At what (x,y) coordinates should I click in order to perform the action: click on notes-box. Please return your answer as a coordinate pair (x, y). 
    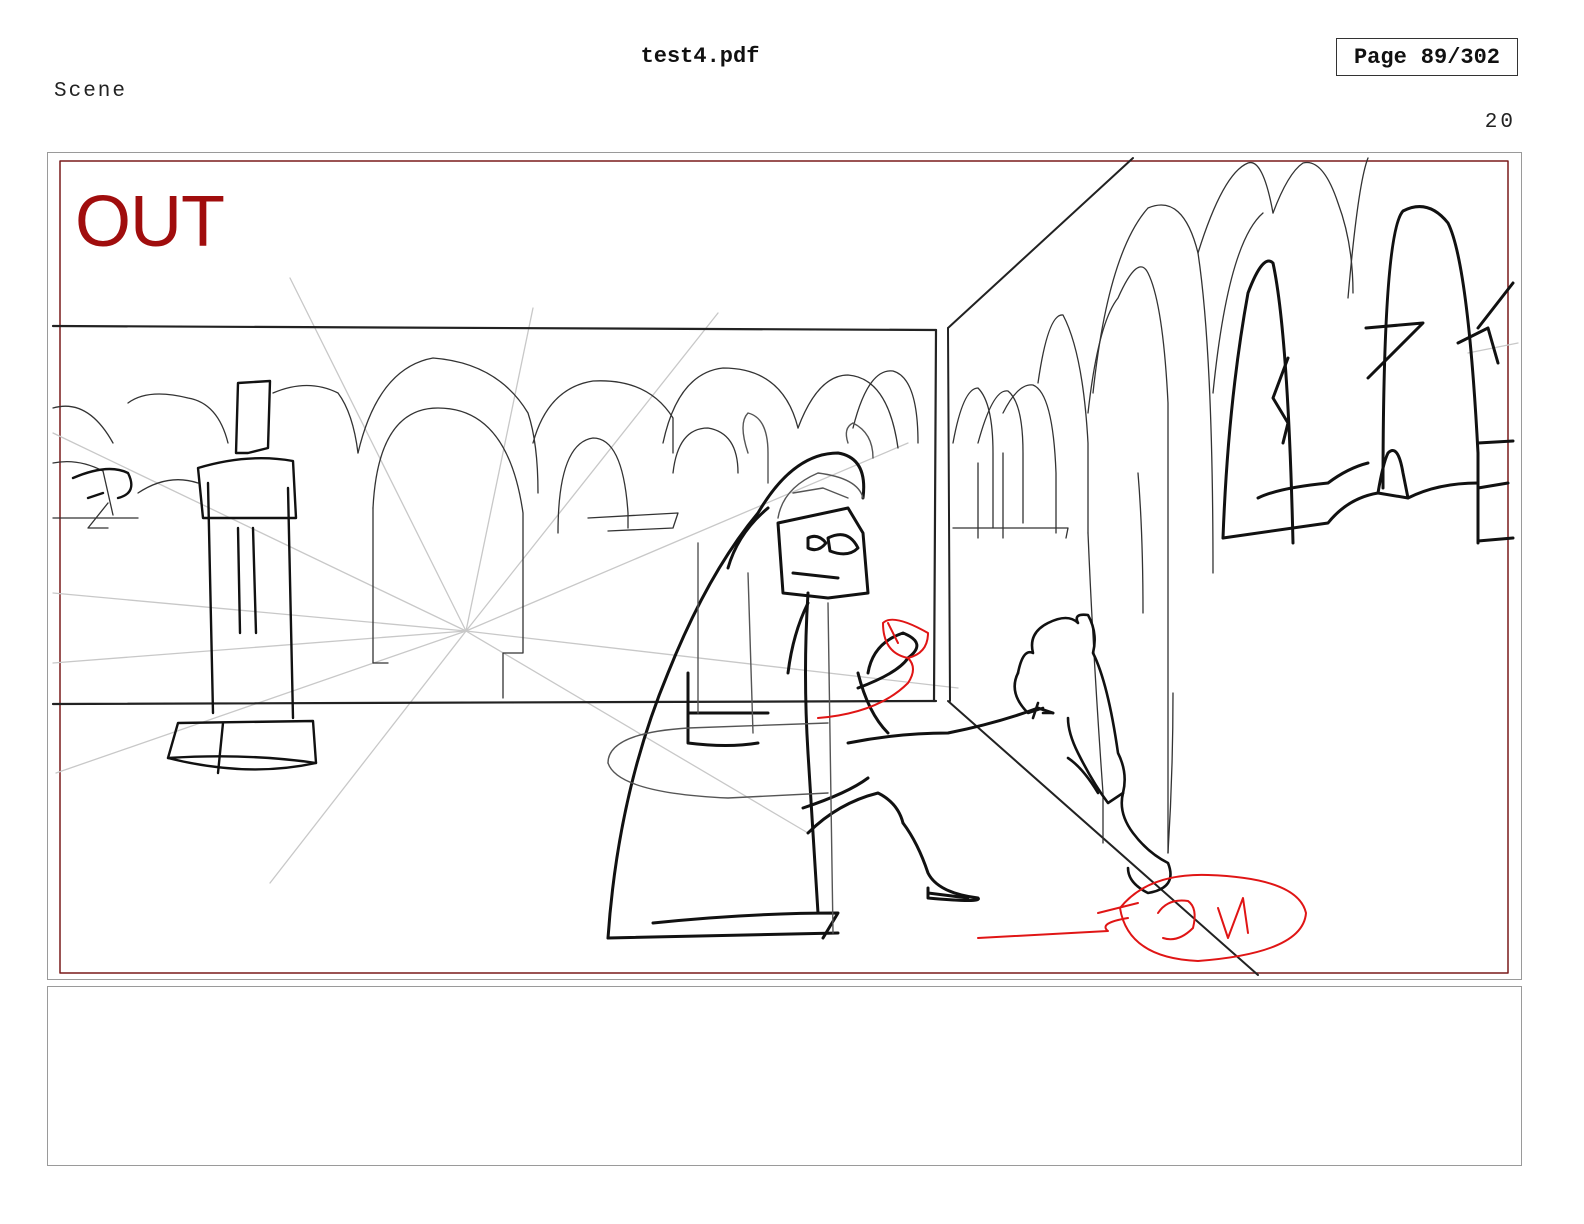
    Looking at the image, I should click on (784, 1076).